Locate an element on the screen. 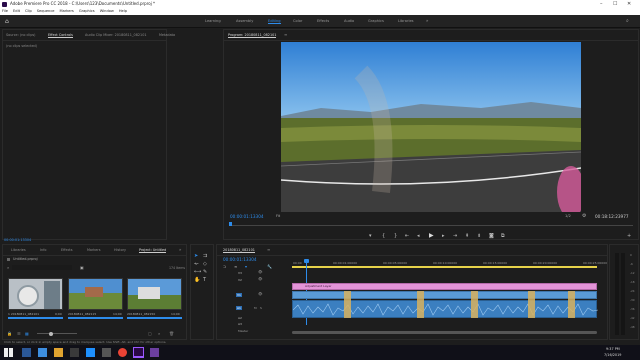 This screenshot has width=640, height=360. close-icon: ✕ is located at coordinates (629, 4).